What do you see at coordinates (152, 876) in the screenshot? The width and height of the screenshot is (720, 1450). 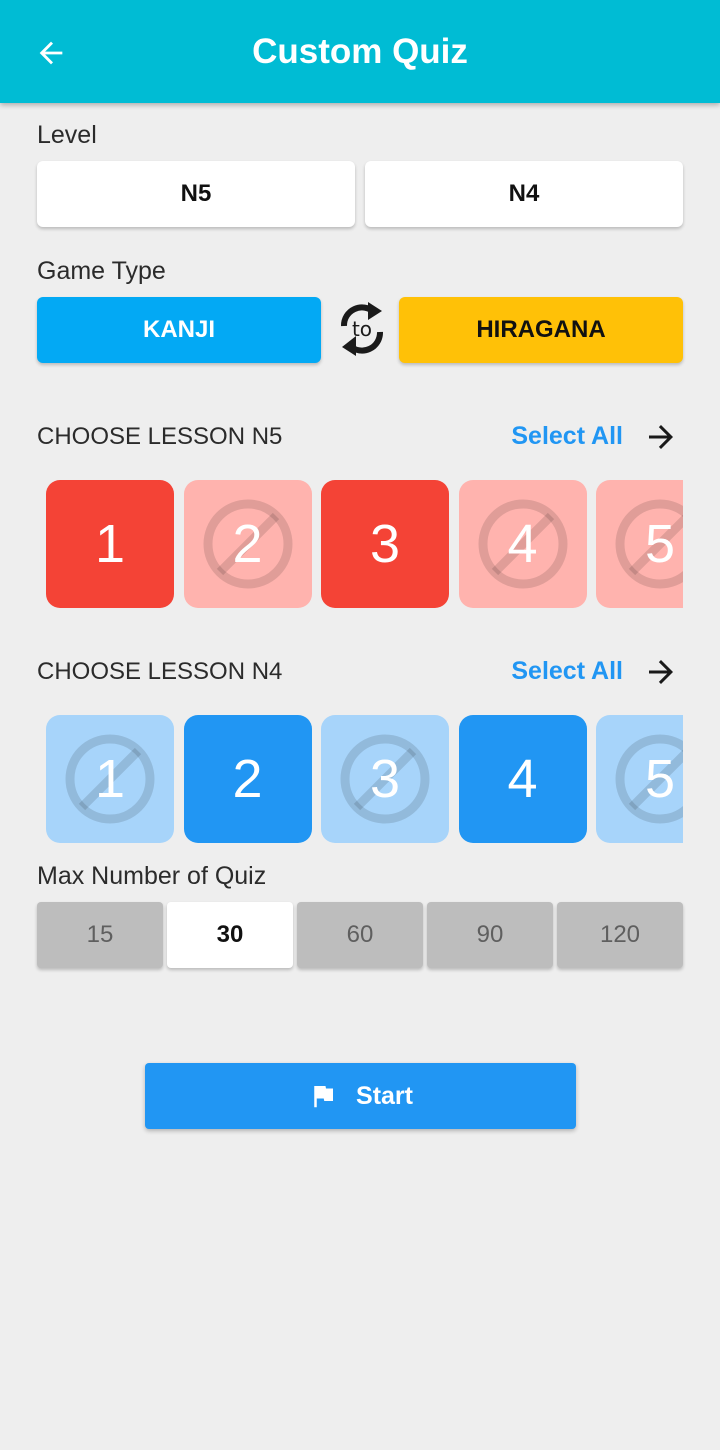 I see `max-quiz-label: Max Number of Quiz` at bounding box center [152, 876].